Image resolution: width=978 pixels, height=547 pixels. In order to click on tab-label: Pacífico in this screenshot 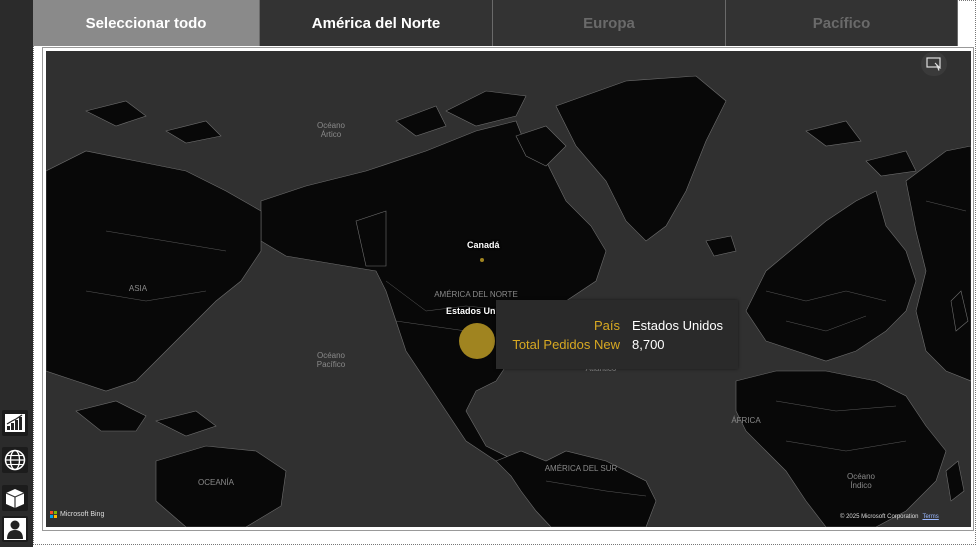, I will do `click(841, 23)`.